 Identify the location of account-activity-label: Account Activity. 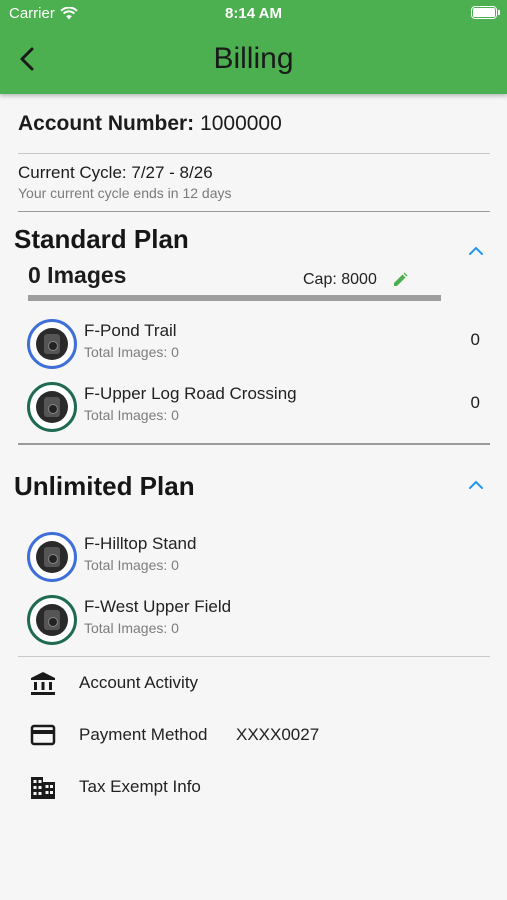
(139, 682).